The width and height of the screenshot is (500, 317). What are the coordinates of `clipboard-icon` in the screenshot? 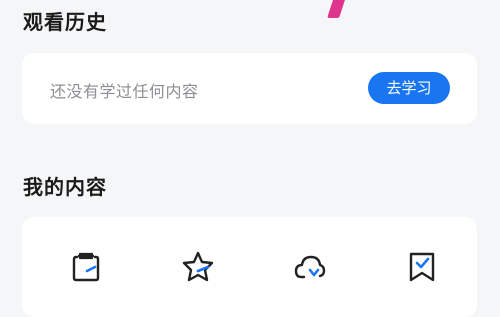 It's located at (86, 267).